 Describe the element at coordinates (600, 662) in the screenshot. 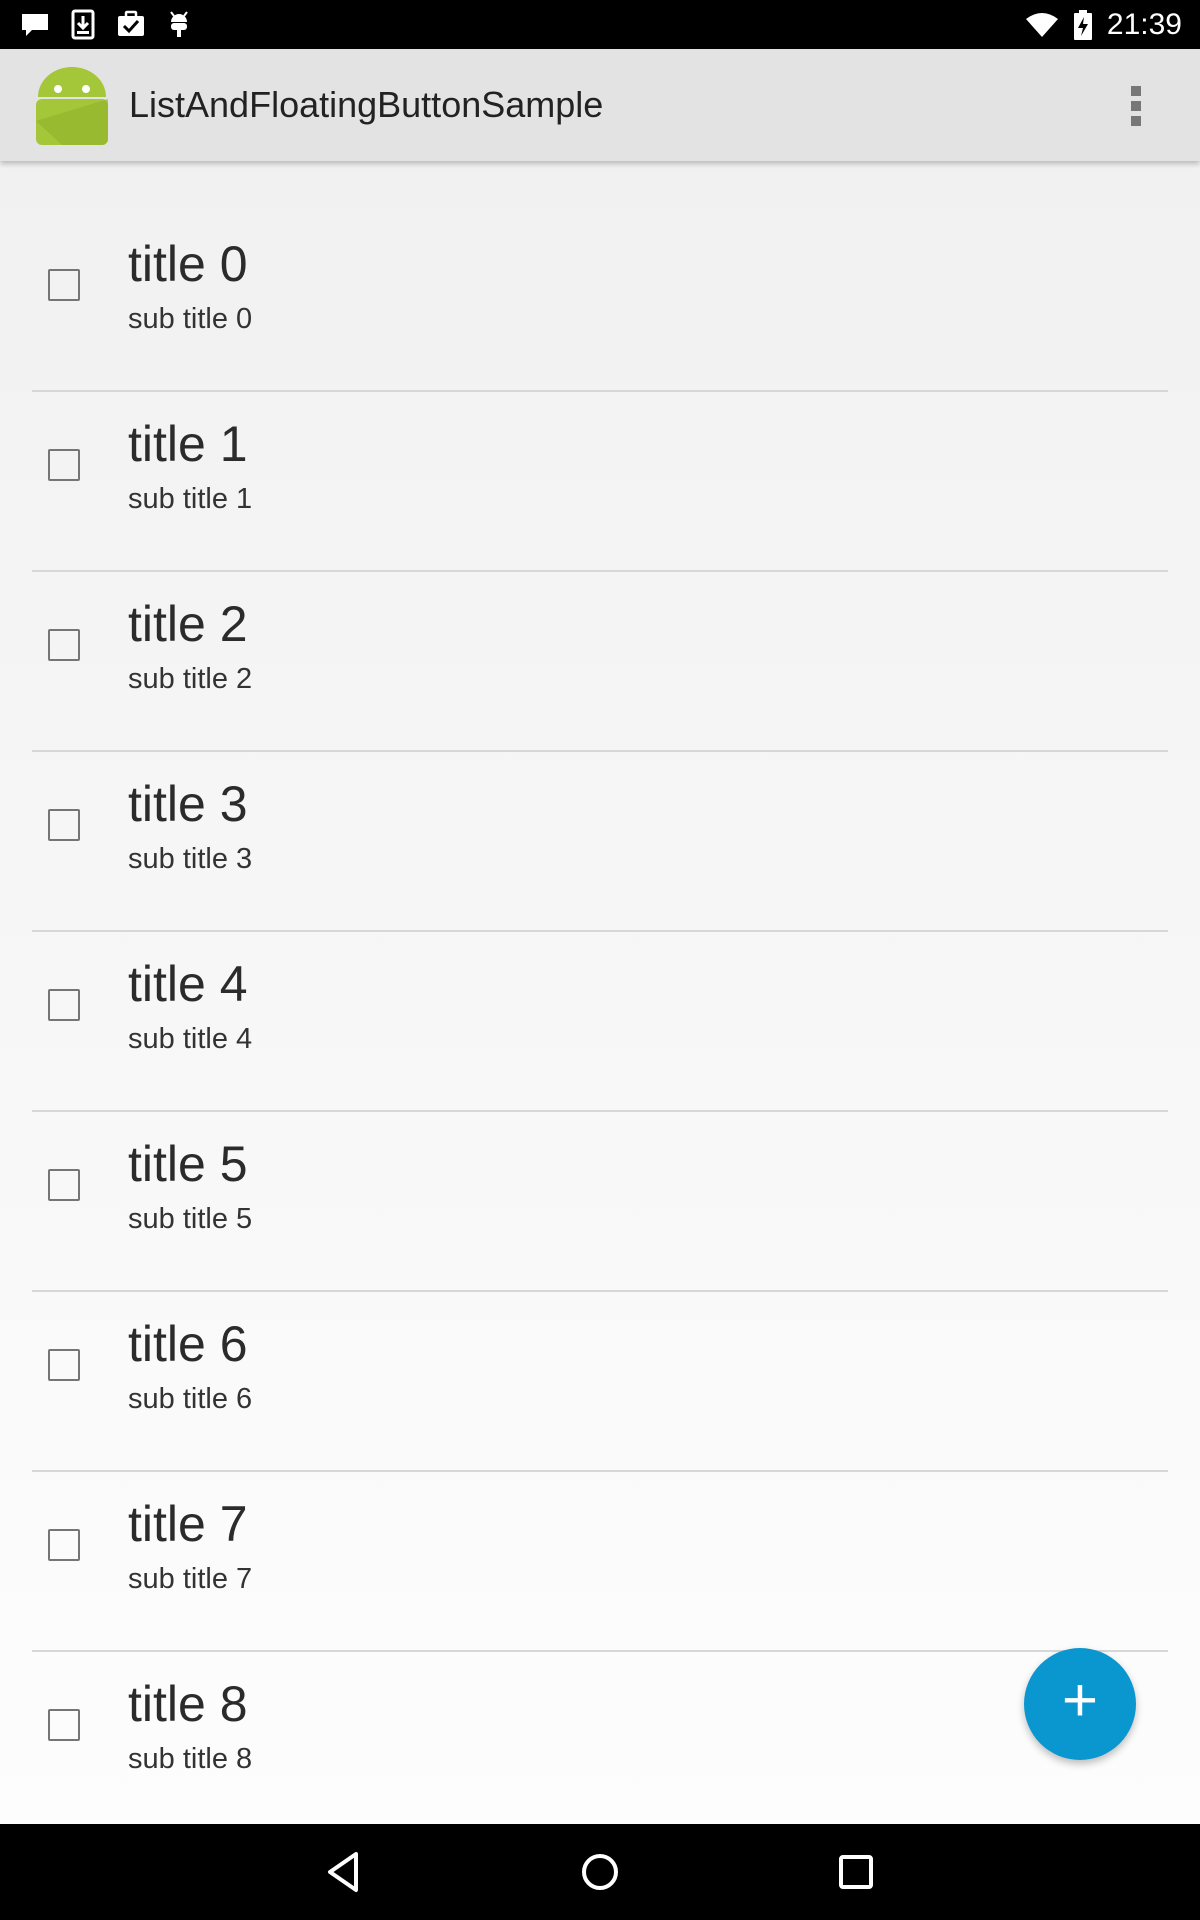

I see `list-item: title 2 sub title 2` at that location.